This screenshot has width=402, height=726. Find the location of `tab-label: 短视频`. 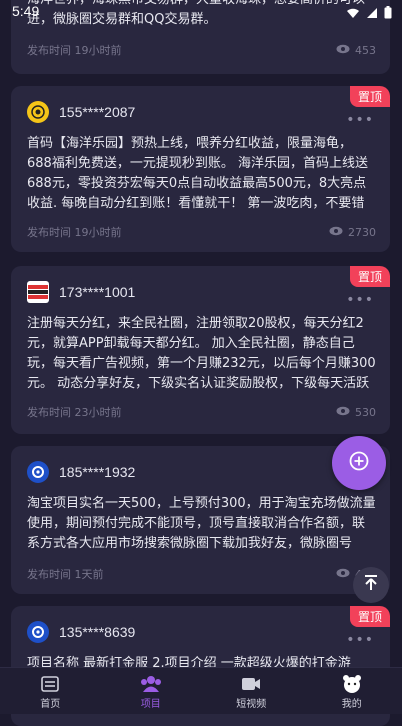

tab-label: 短视频 is located at coordinates (251, 702).